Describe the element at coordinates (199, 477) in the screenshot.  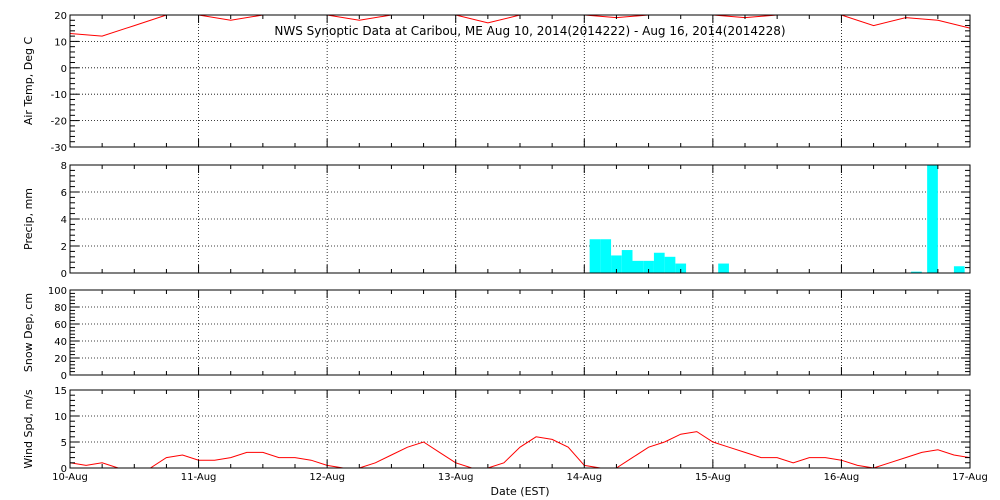
I see `x-tick-label: 11-Aug` at that location.